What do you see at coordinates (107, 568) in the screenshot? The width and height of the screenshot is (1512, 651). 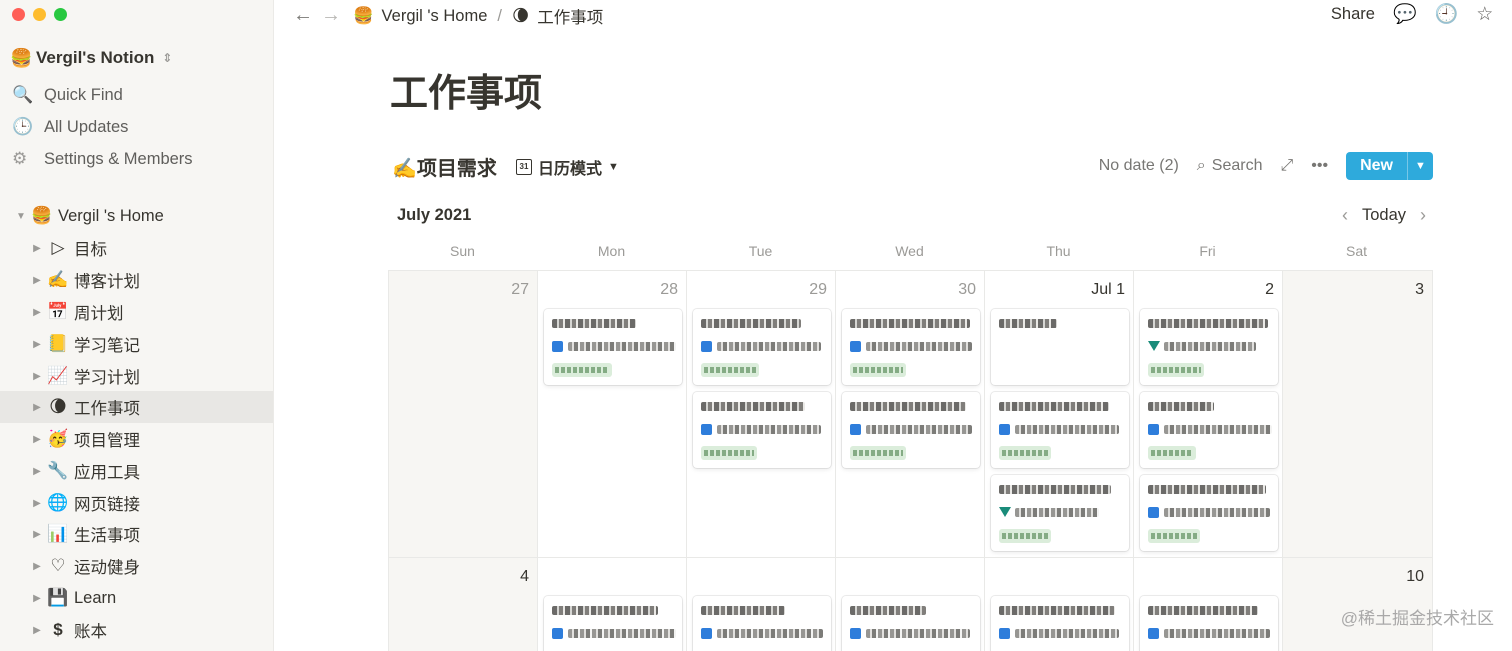 I see `sidebar-item-label: 运动健身` at bounding box center [107, 568].